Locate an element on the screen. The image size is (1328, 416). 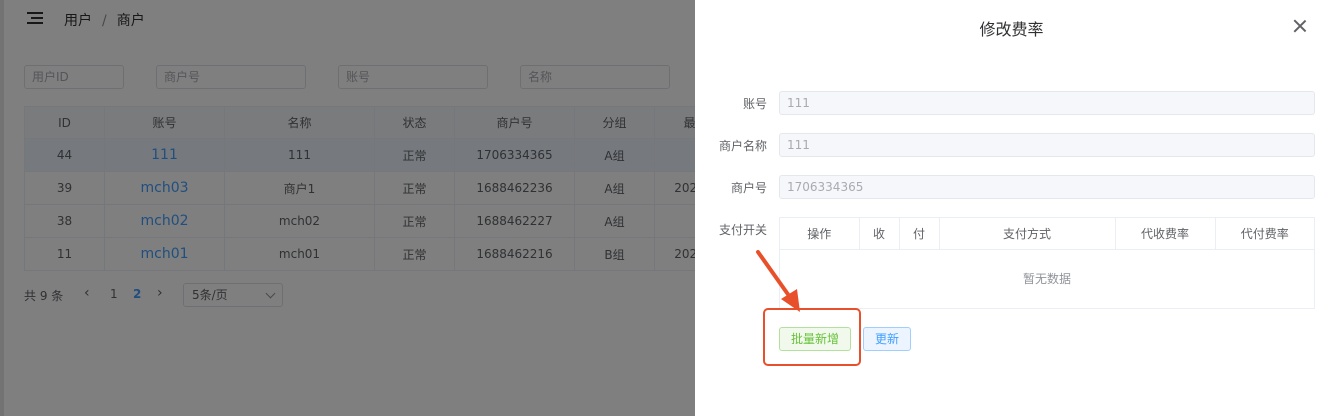
merchant-no-field: 1706334365 is located at coordinates (1047, 187).